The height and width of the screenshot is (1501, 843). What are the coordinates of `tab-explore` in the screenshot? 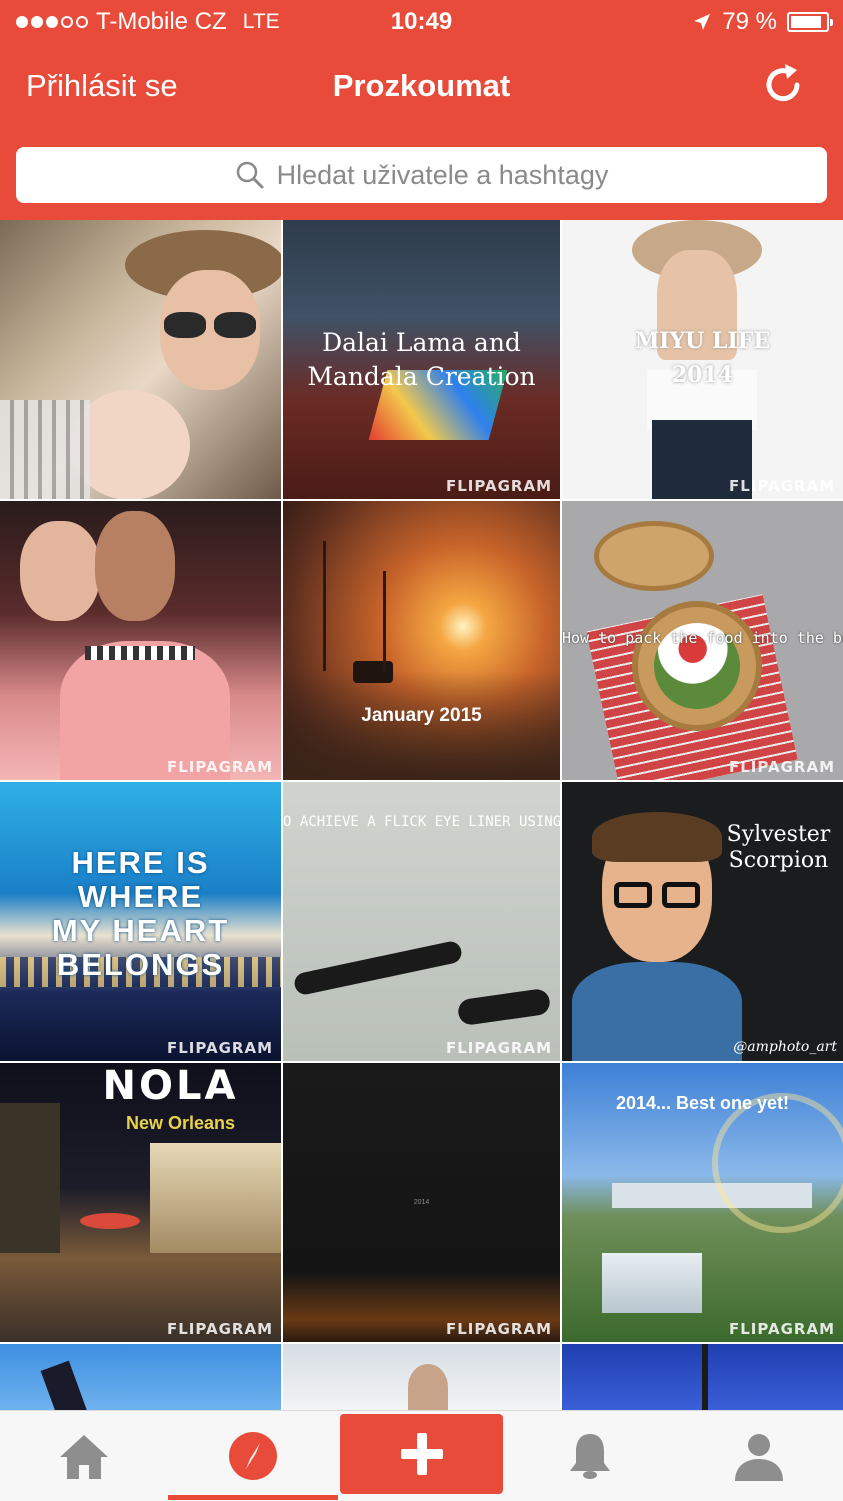 It's located at (253, 1456).